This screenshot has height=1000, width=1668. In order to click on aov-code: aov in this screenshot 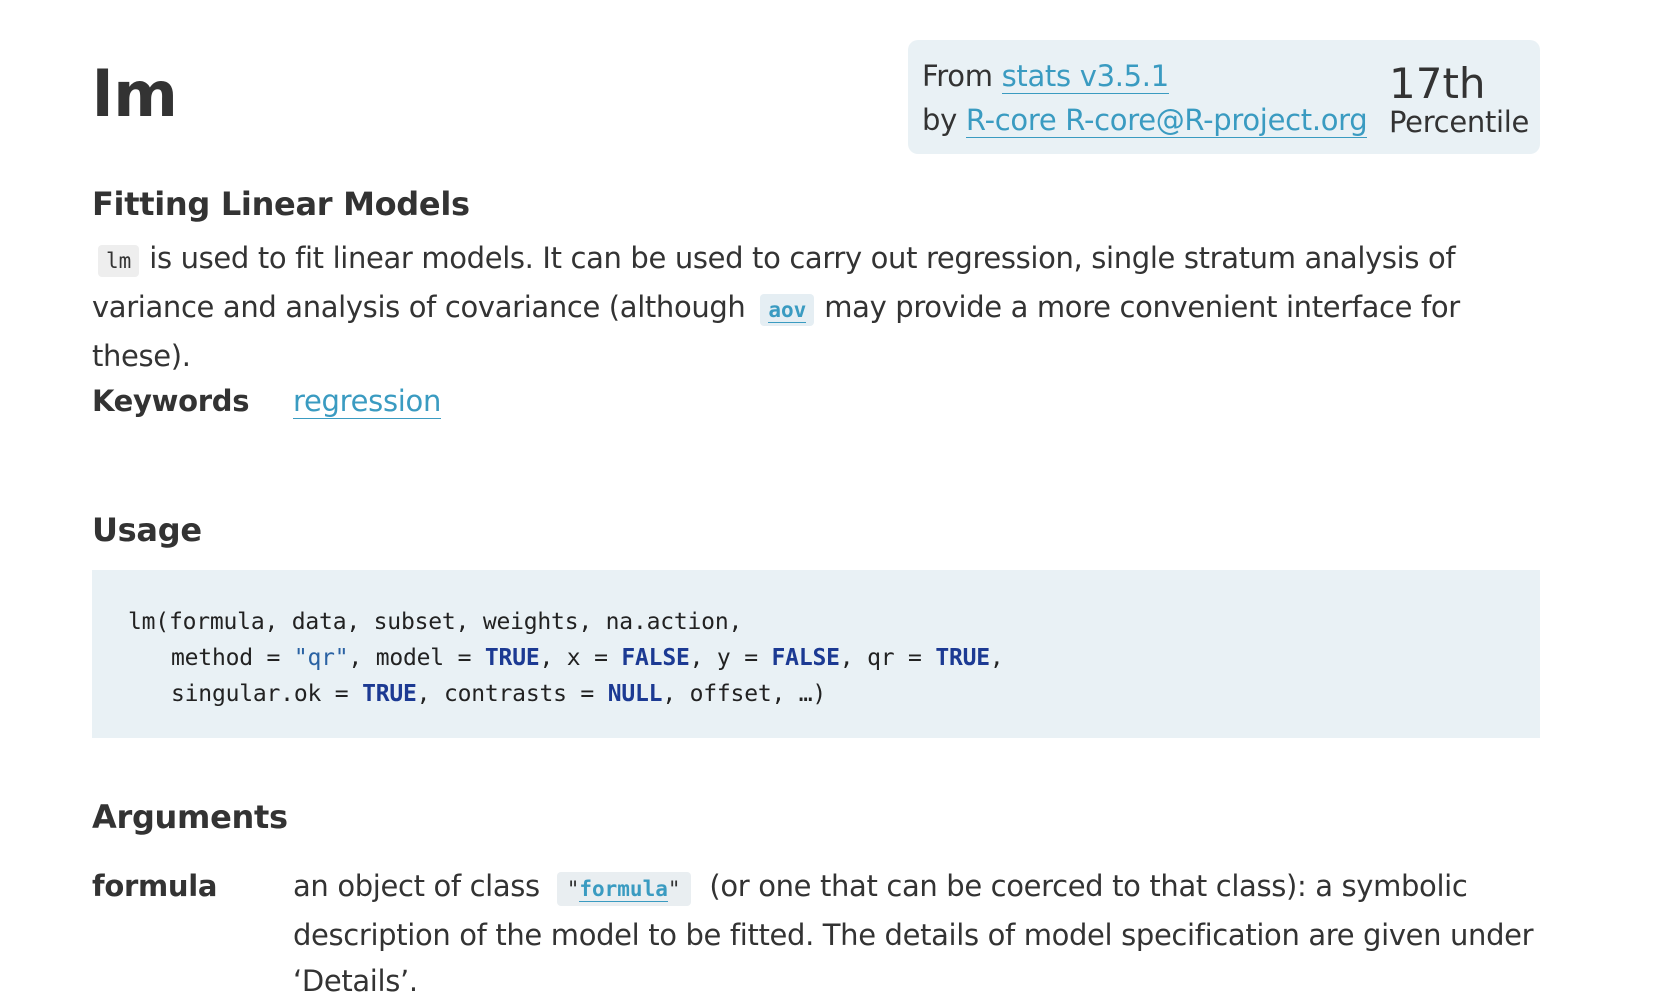, I will do `click(787, 310)`.